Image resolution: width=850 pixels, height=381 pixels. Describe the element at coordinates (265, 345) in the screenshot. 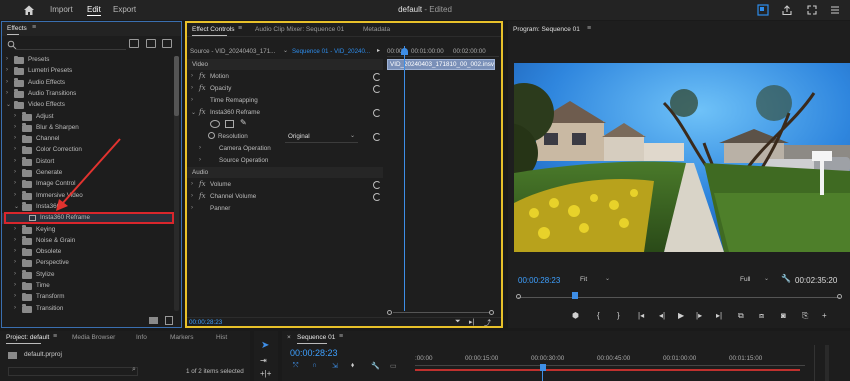

I see `selection-tool-icon: ➤` at that location.